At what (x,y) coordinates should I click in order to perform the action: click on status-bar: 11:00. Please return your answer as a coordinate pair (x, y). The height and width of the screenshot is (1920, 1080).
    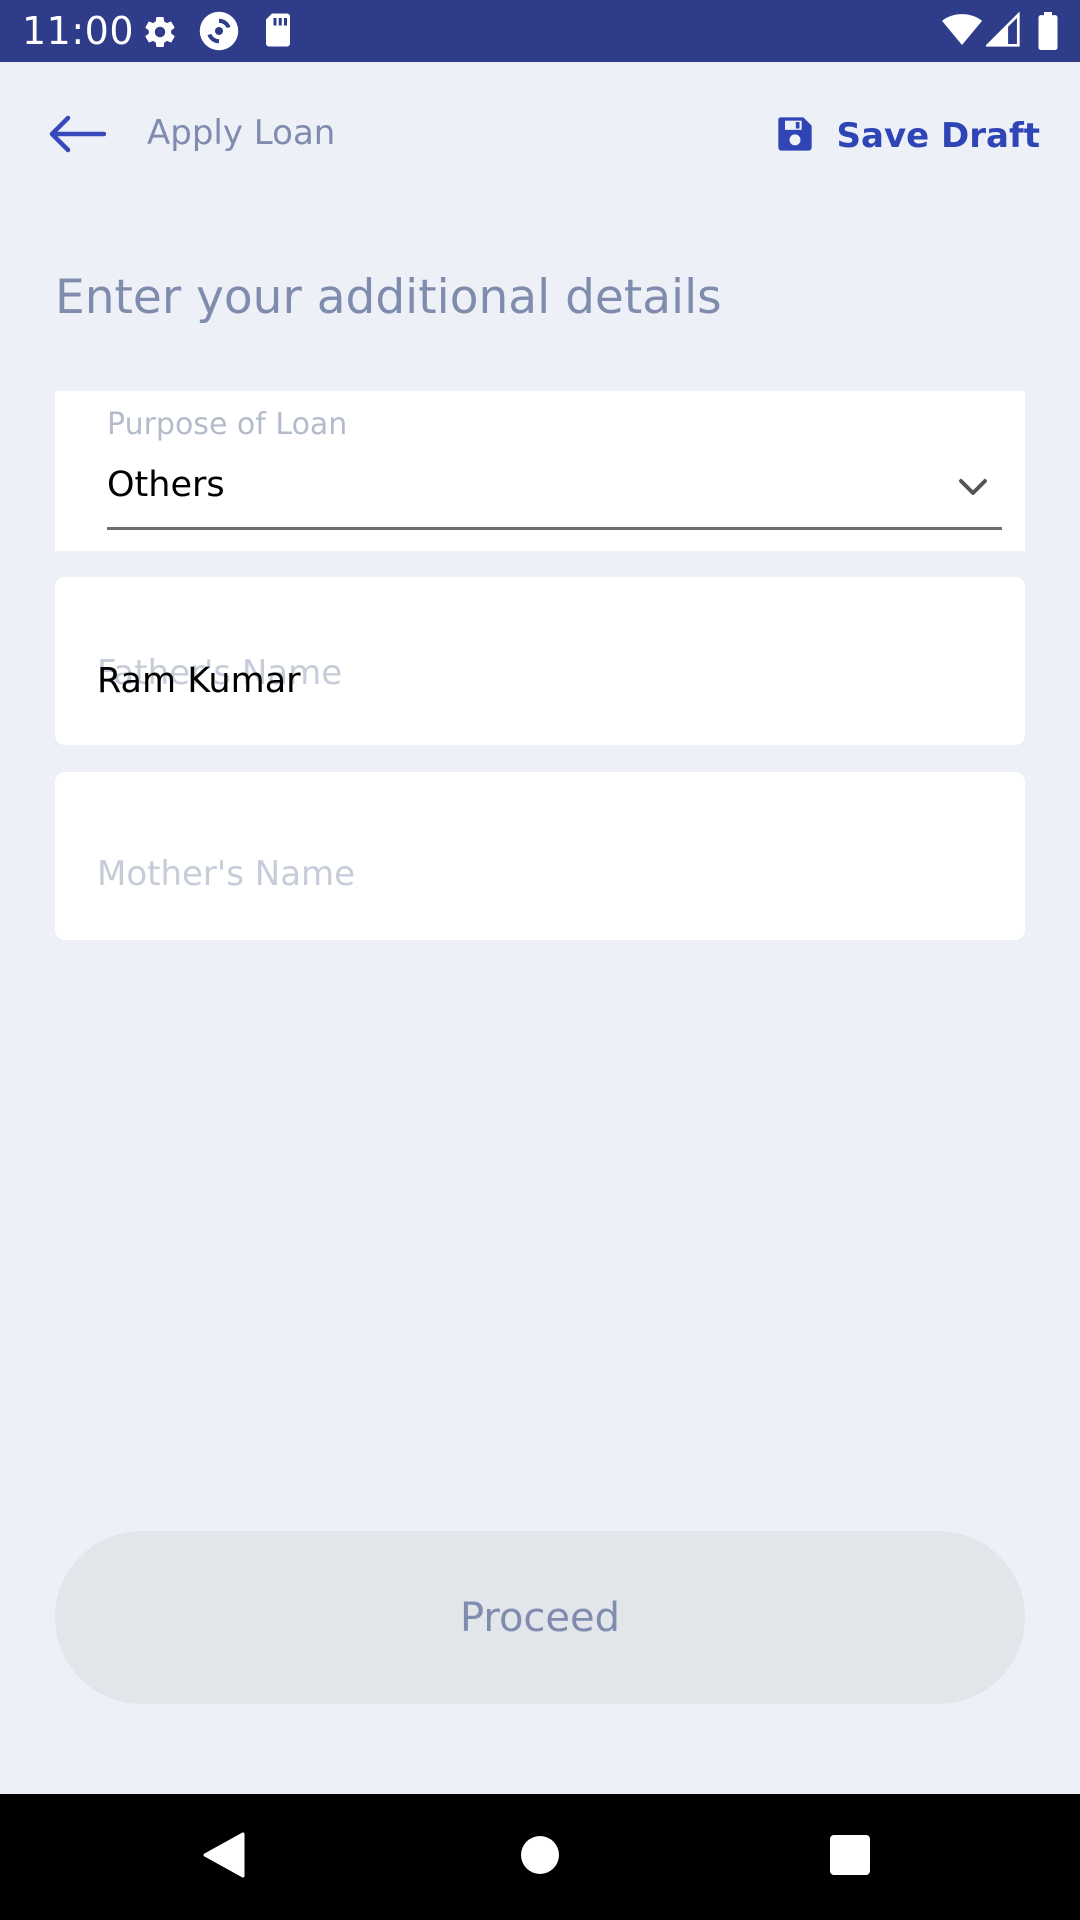
    Looking at the image, I should click on (540, 31).